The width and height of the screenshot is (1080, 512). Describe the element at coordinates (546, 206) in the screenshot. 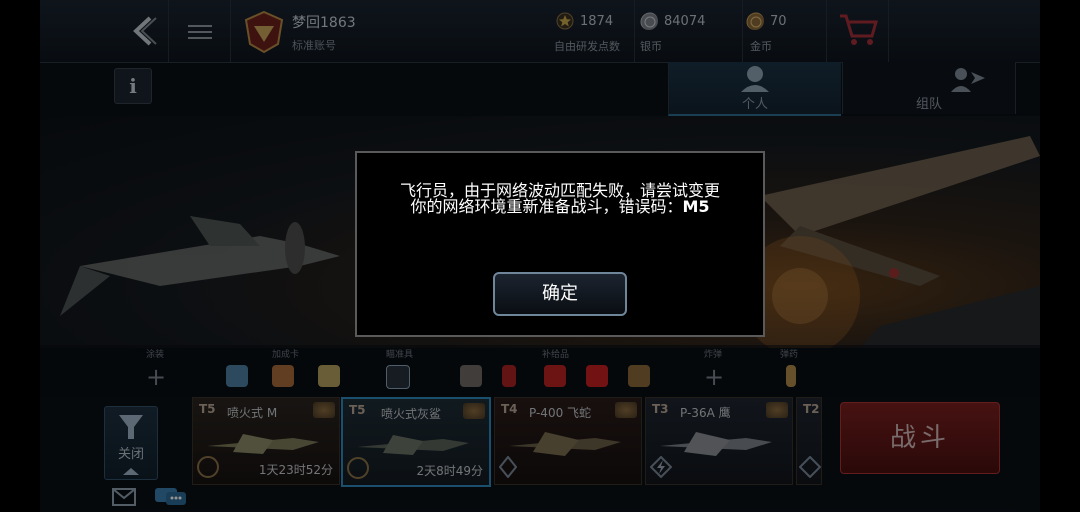

I see `error-message-line-2: 你的网络环境重新准备战斗，错误码：` at that location.